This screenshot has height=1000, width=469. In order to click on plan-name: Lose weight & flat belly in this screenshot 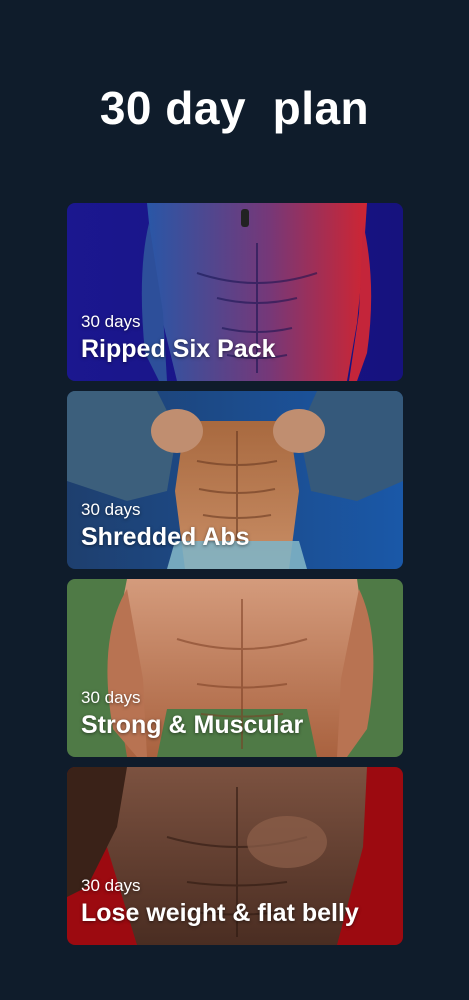, I will do `click(220, 913)`.